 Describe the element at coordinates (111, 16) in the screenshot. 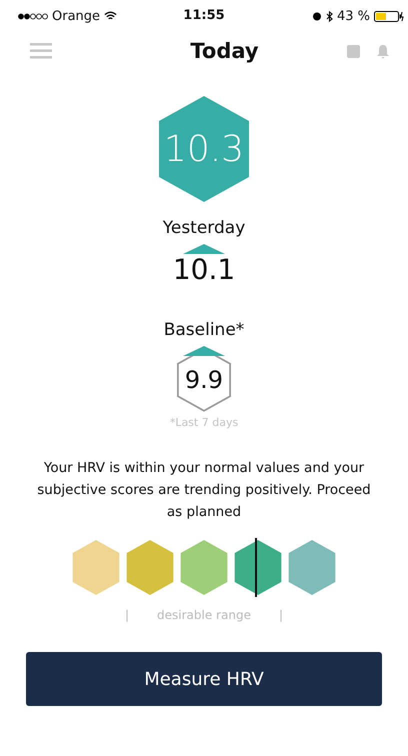

I see `wifi-icon` at that location.